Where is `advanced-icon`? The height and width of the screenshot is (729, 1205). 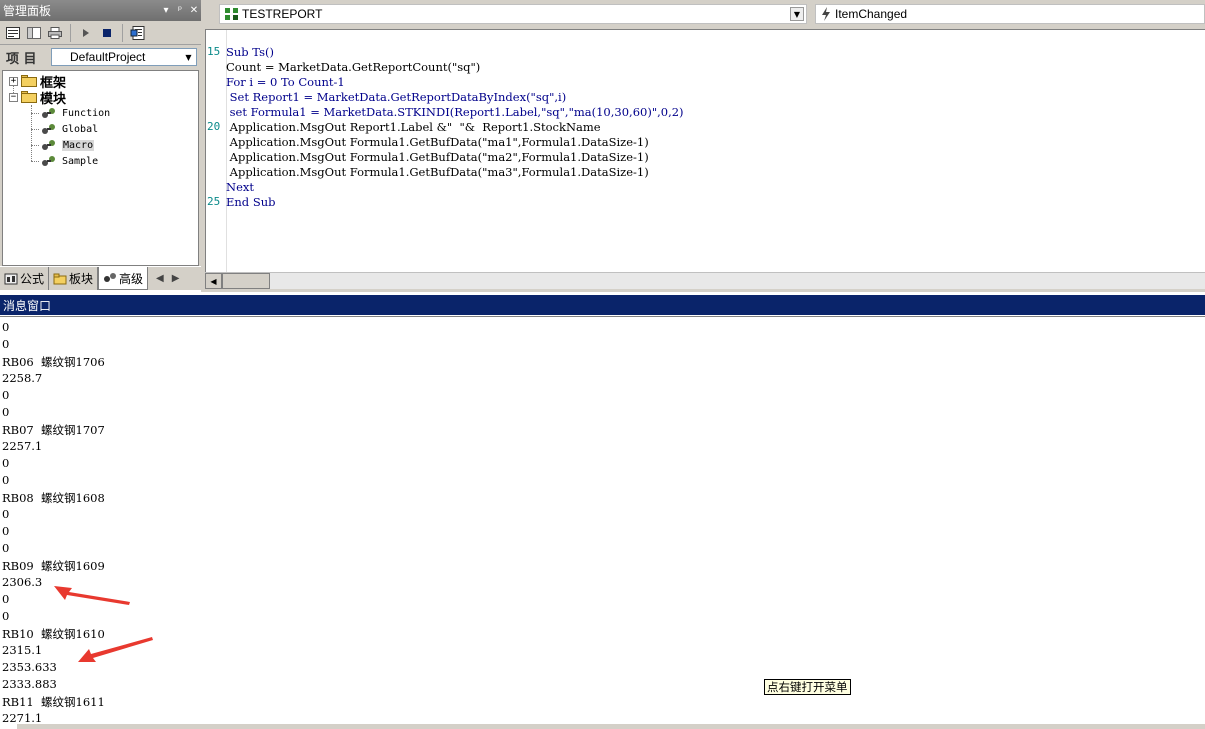
advanced-icon is located at coordinates (110, 277).